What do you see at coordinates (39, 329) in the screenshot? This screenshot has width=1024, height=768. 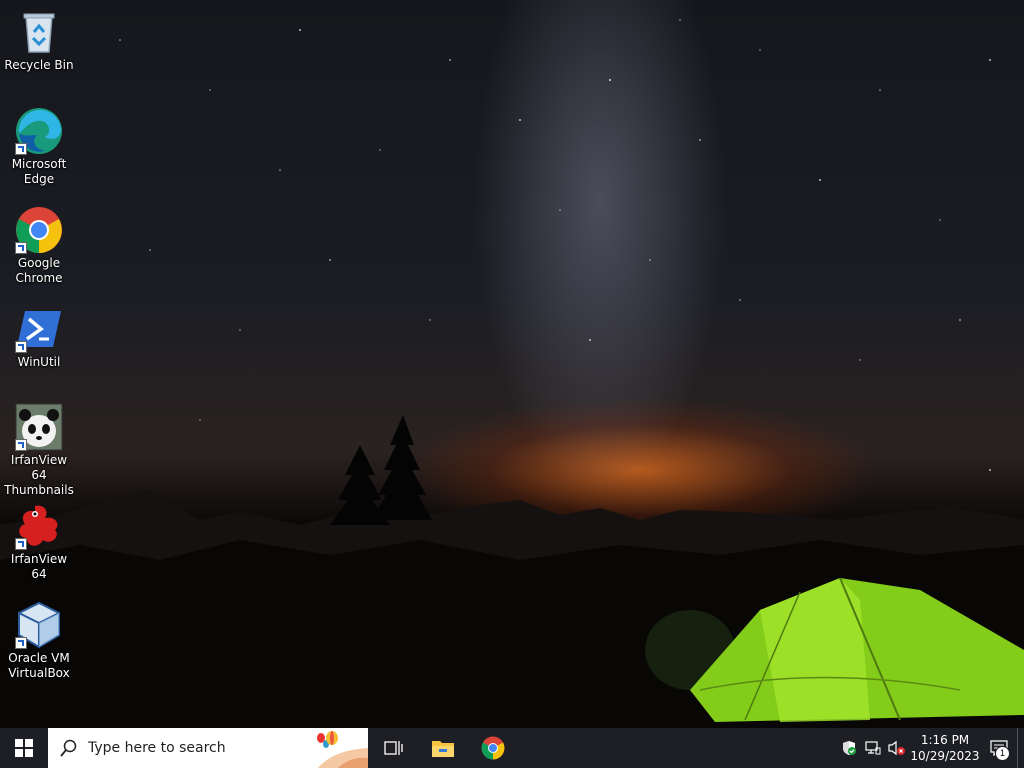 I see `powershell-icon` at bounding box center [39, 329].